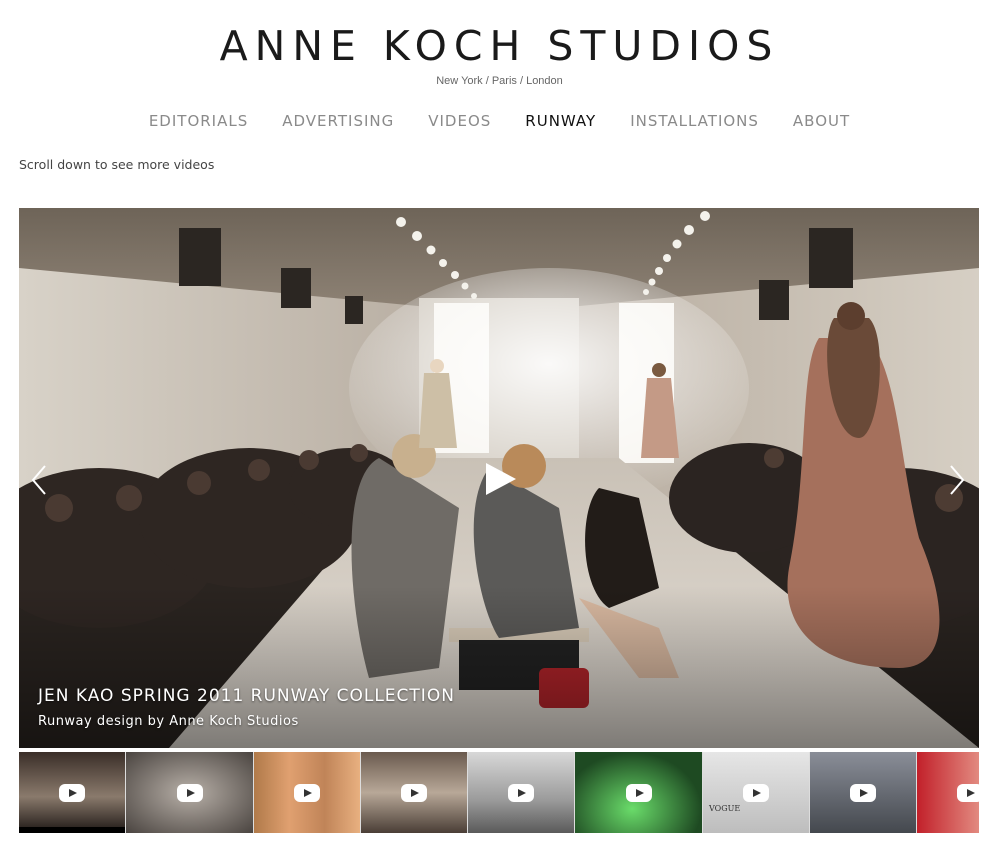 The width and height of the screenshot is (999, 849). What do you see at coordinates (560, 121) in the screenshot?
I see `nav-item-runway: RUNWAY` at bounding box center [560, 121].